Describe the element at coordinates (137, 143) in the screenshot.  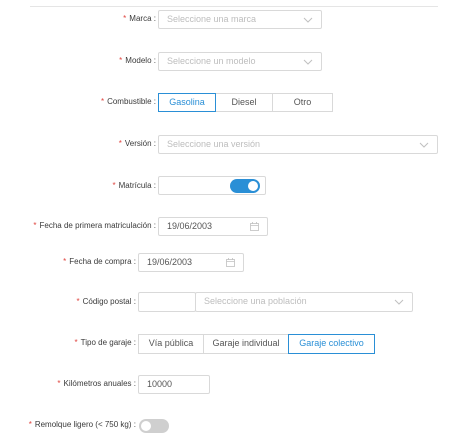
I see `version-label: * Versión :` at that location.